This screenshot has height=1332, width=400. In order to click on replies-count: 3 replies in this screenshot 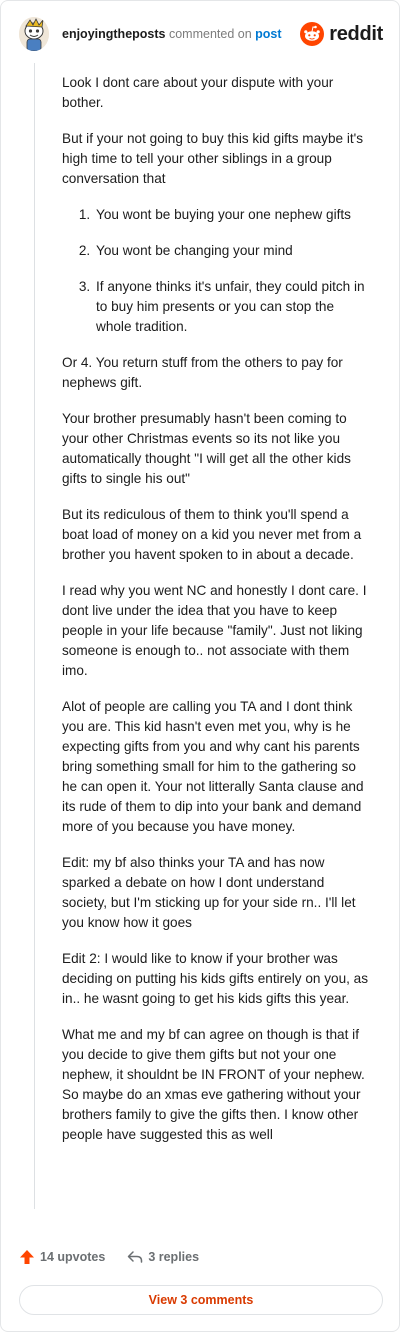, I will do `click(174, 1257)`.